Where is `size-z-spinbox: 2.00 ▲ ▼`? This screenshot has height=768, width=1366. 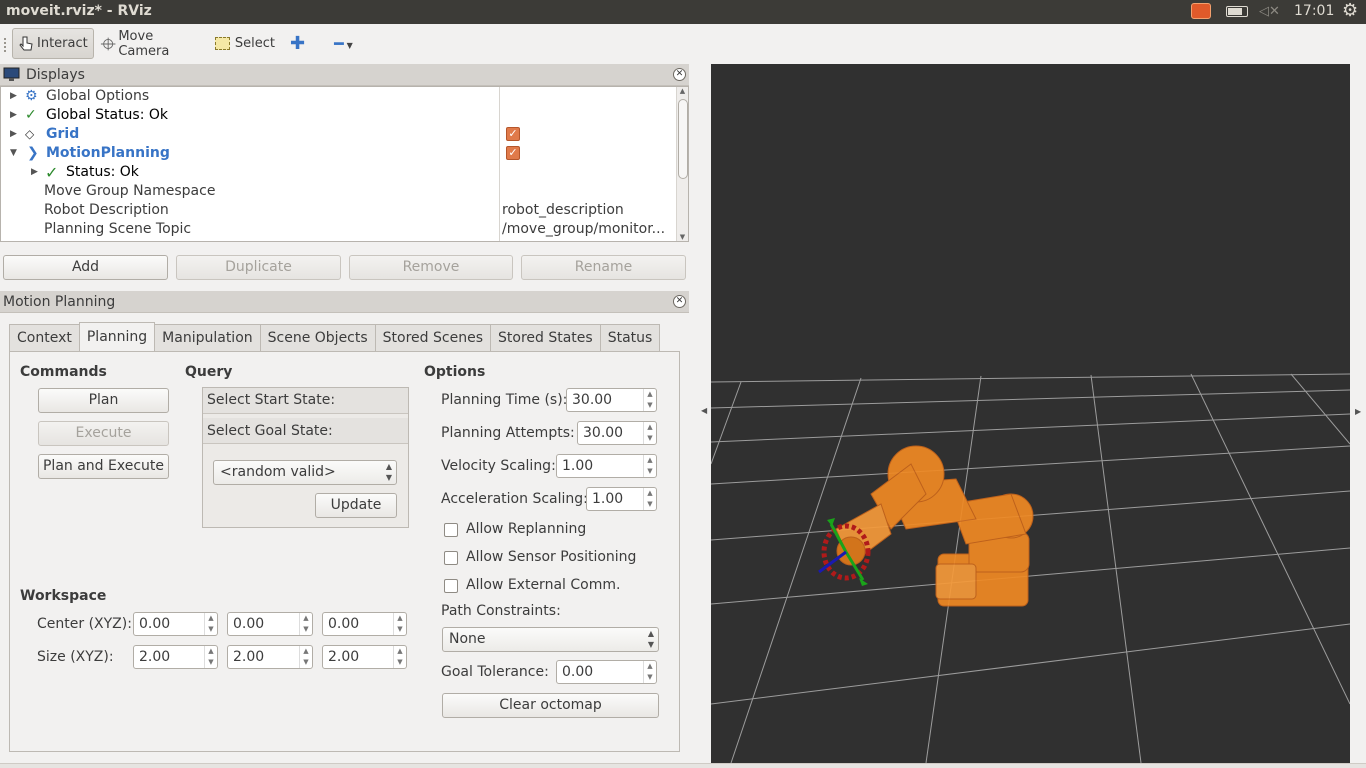
size-z-spinbox: 2.00 ▲ ▼ is located at coordinates (364, 657).